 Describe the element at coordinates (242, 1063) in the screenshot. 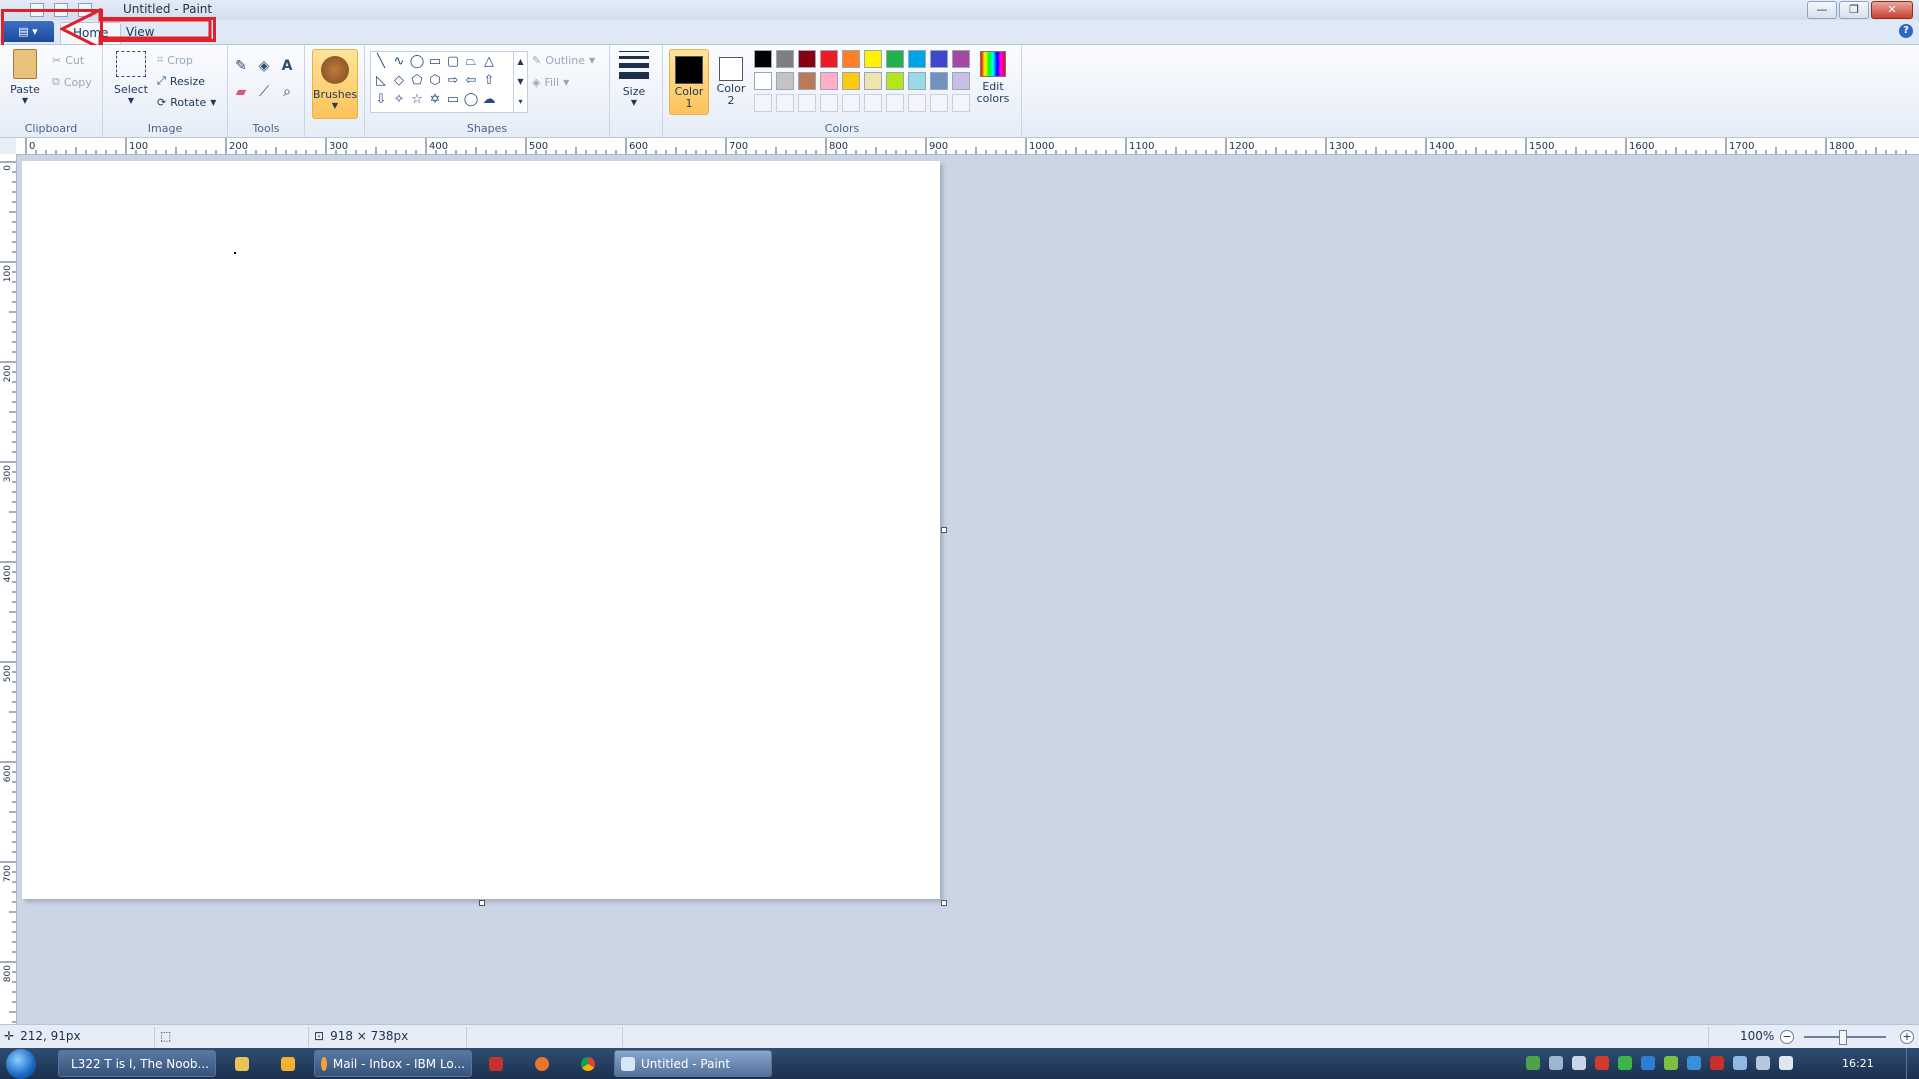

I see `taskbar-pin-explorer` at that location.